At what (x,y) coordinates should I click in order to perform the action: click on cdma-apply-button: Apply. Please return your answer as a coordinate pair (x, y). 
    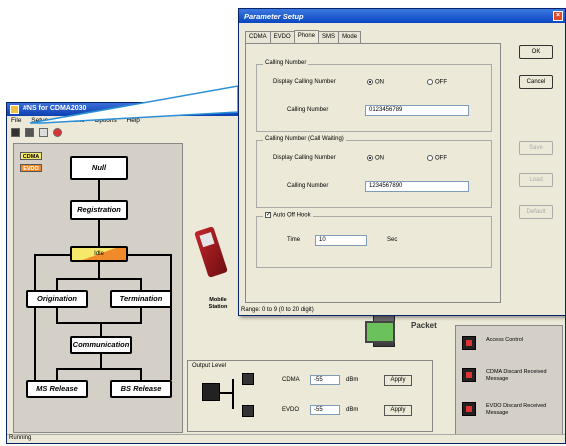
    Looking at the image, I should click on (398, 380).